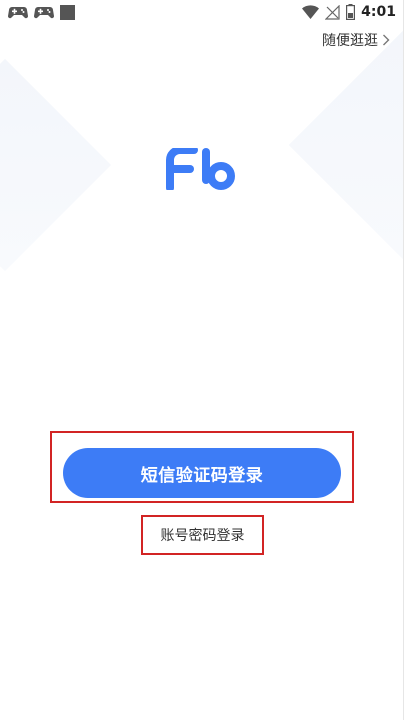 The width and height of the screenshot is (404, 720). What do you see at coordinates (346, 145) in the screenshot?
I see `background-decoration-right` at bounding box center [346, 145].